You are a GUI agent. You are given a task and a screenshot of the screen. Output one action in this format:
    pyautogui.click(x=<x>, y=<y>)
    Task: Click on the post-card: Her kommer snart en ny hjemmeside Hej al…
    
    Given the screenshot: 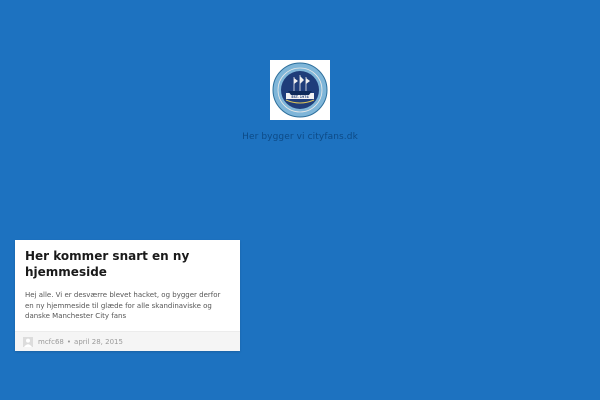 What is the action you would take?
    pyautogui.click(x=127, y=295)
    